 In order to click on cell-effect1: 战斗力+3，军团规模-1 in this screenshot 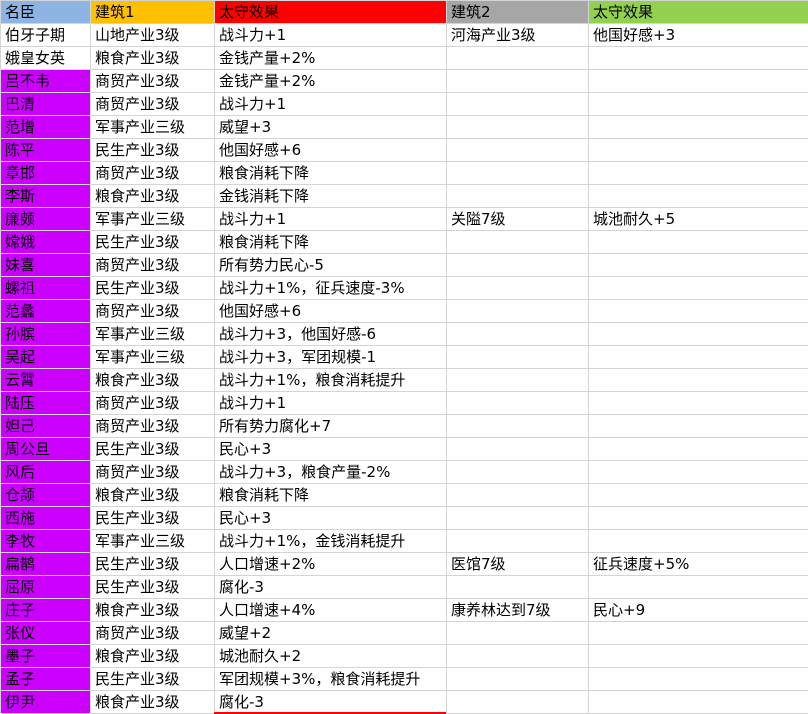, I will do `click(330, 357)`.